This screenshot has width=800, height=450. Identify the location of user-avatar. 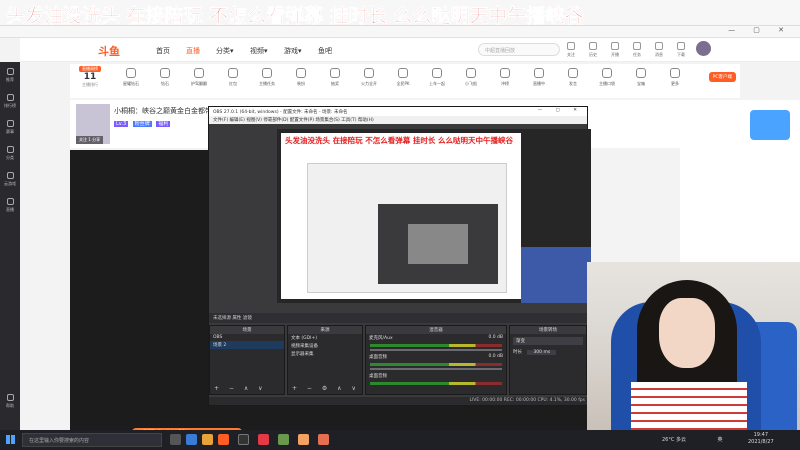
(703, 48).